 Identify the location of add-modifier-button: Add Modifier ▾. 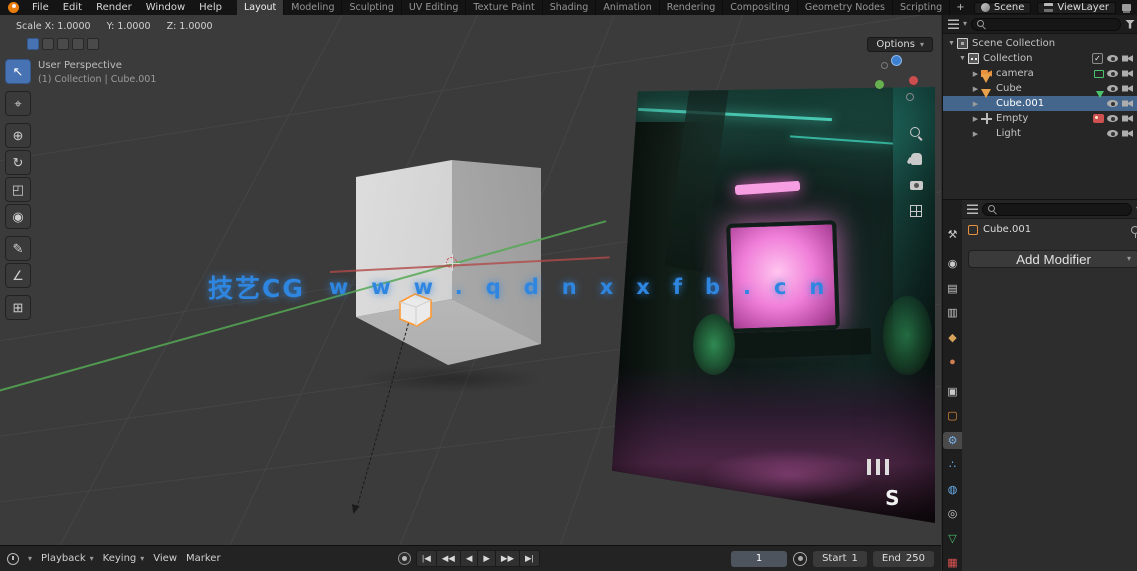
(1052, 259).